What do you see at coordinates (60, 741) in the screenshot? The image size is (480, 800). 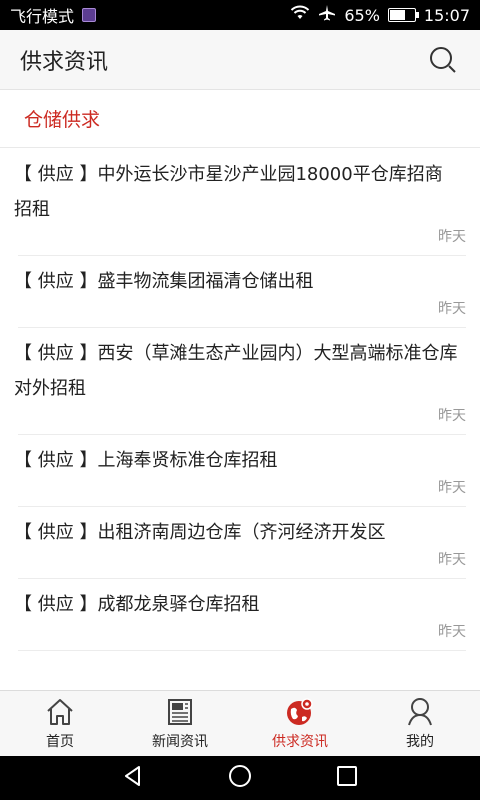 I see `nav-label-home: 首页` at bounding box center [60, 741].